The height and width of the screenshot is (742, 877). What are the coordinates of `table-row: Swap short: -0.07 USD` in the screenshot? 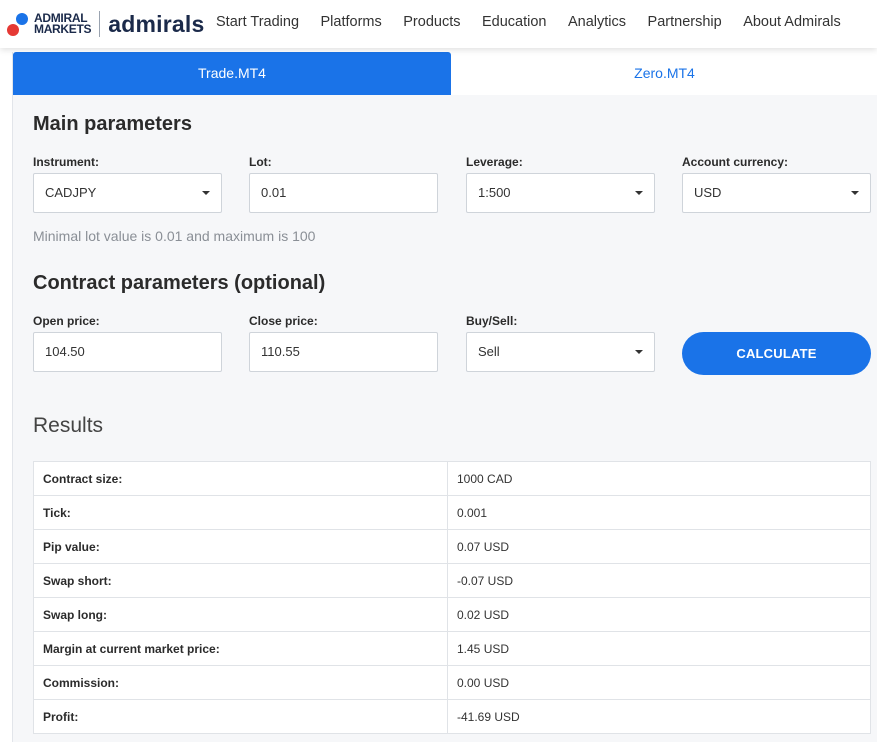 It's located at (452, 580).